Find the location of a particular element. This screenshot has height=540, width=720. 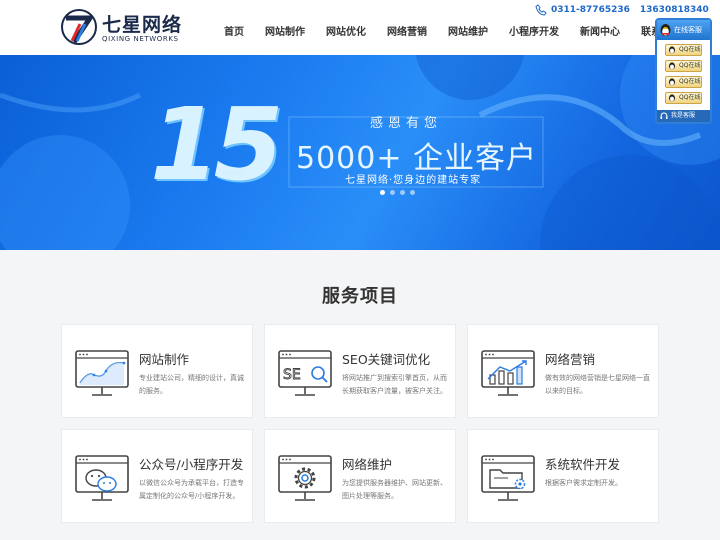

svg-text: SE is located at coordinates (292, 375).